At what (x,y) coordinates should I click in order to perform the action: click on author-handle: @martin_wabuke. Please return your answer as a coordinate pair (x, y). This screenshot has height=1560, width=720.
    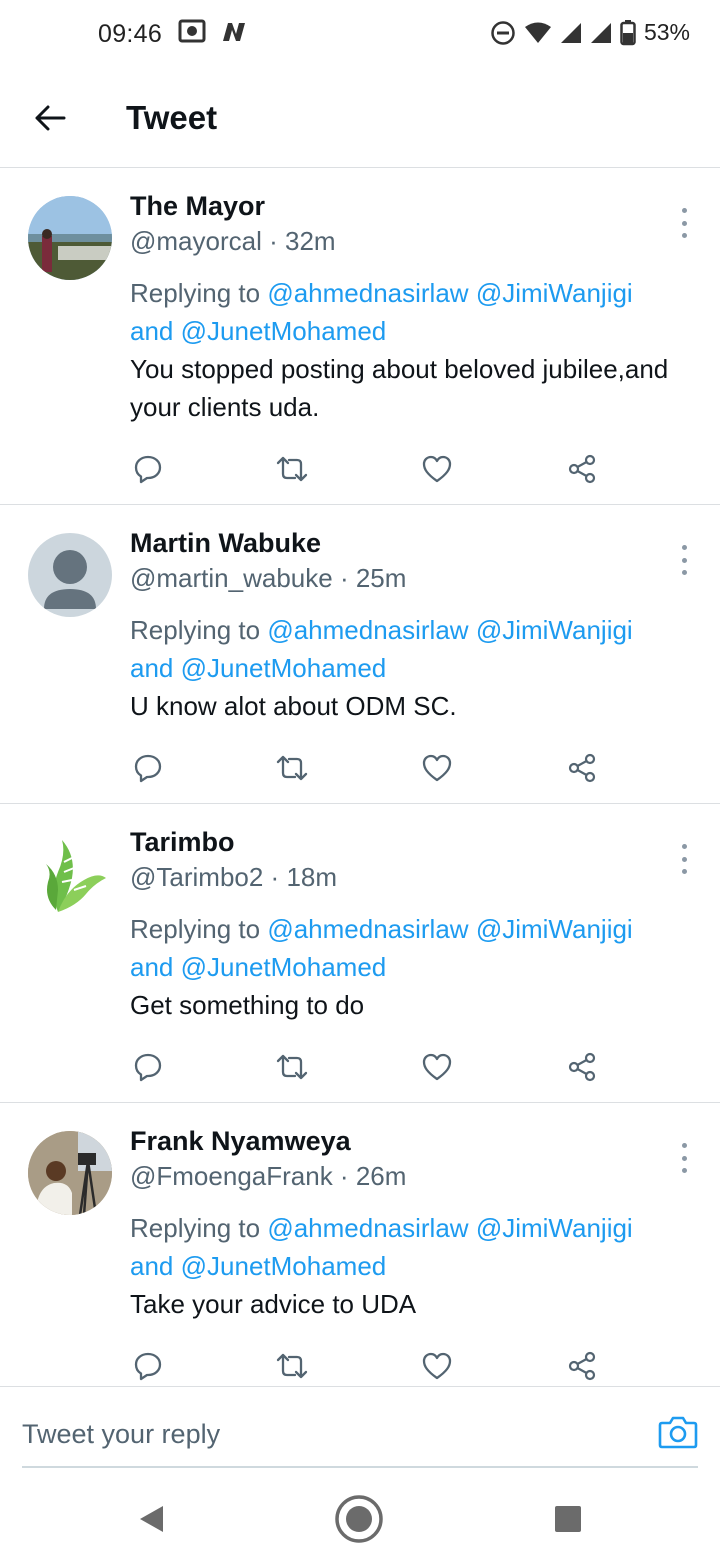
    Looking at the image, I should click on (231, 578).